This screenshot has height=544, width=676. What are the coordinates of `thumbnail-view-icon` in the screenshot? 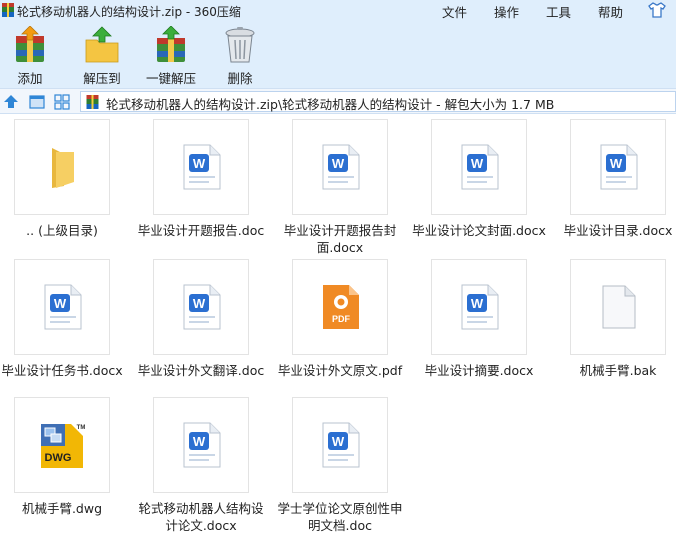 It's located at (62, 102).